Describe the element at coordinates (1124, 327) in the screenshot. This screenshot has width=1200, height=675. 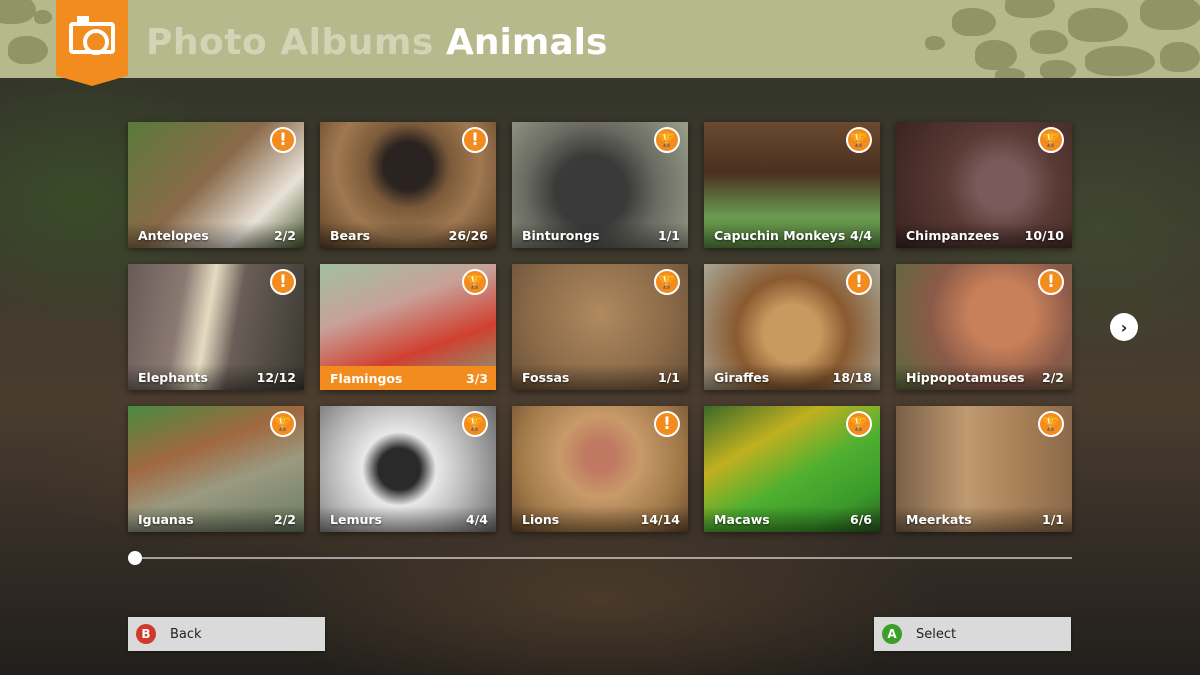
I see `next-page-arrow-icon: ›` at that location.